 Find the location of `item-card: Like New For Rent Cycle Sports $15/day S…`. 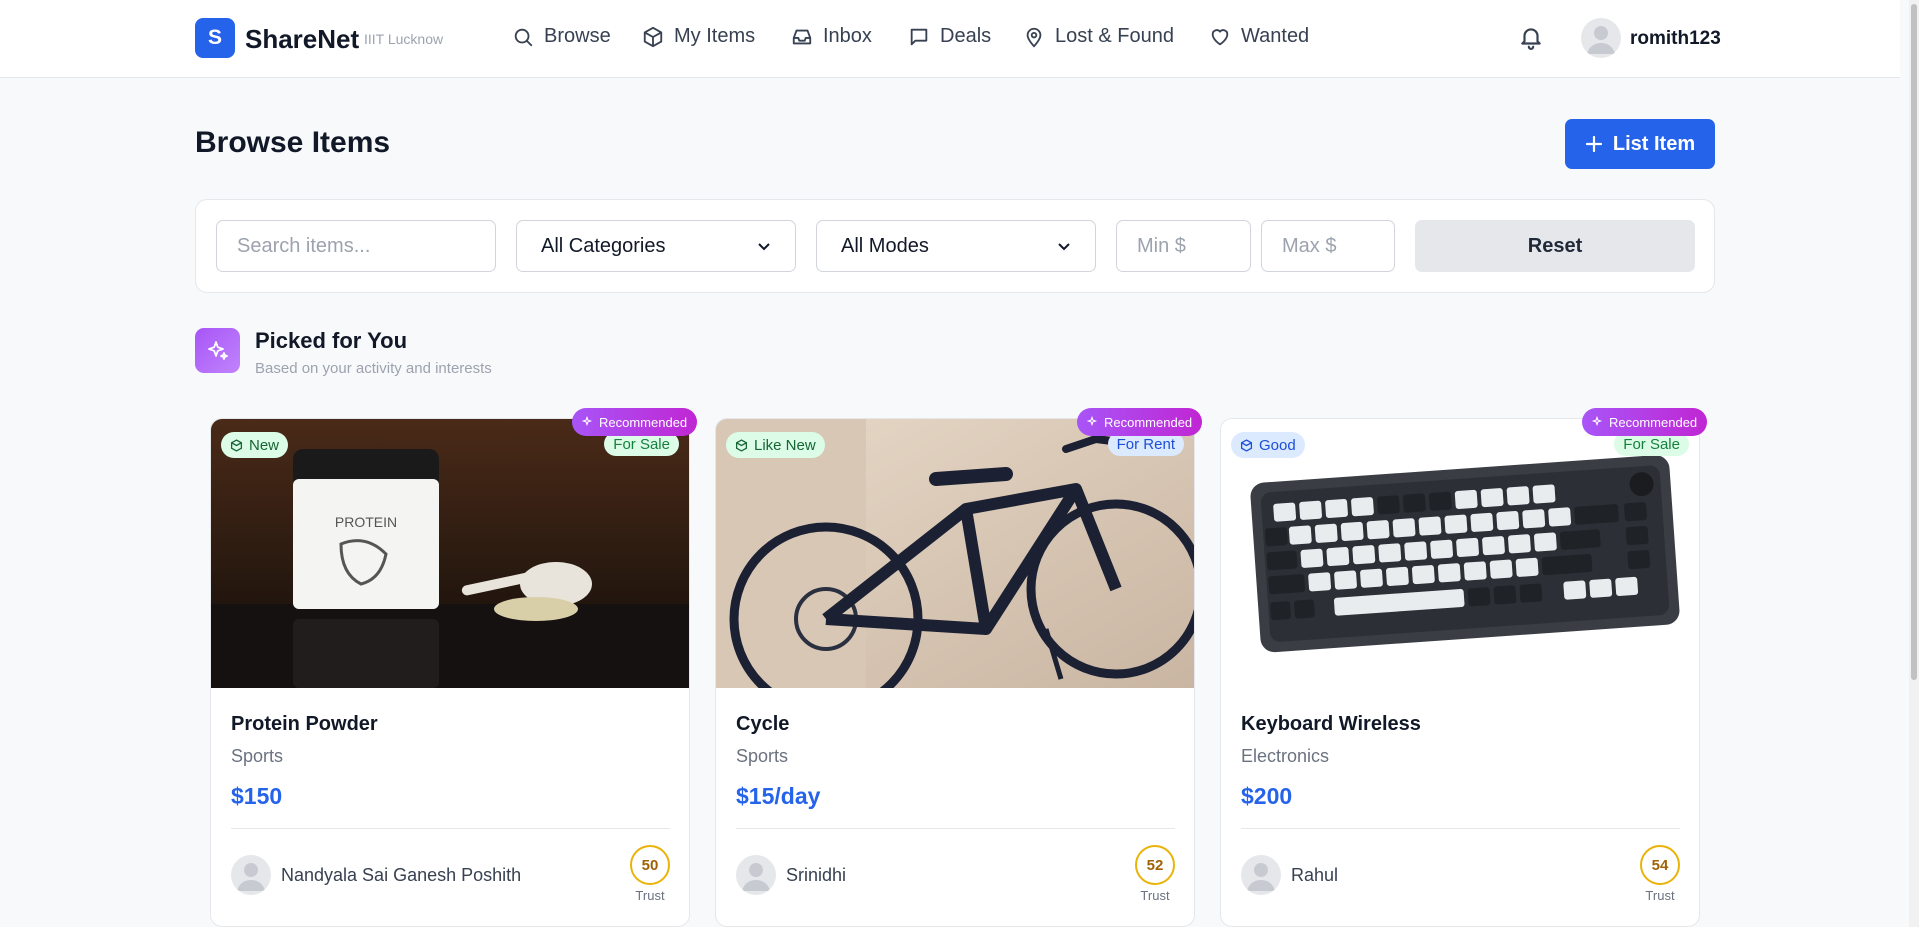

item-card: Like New For Rent Cycle Sports $15/day S… is located at coordinates (955, 672).